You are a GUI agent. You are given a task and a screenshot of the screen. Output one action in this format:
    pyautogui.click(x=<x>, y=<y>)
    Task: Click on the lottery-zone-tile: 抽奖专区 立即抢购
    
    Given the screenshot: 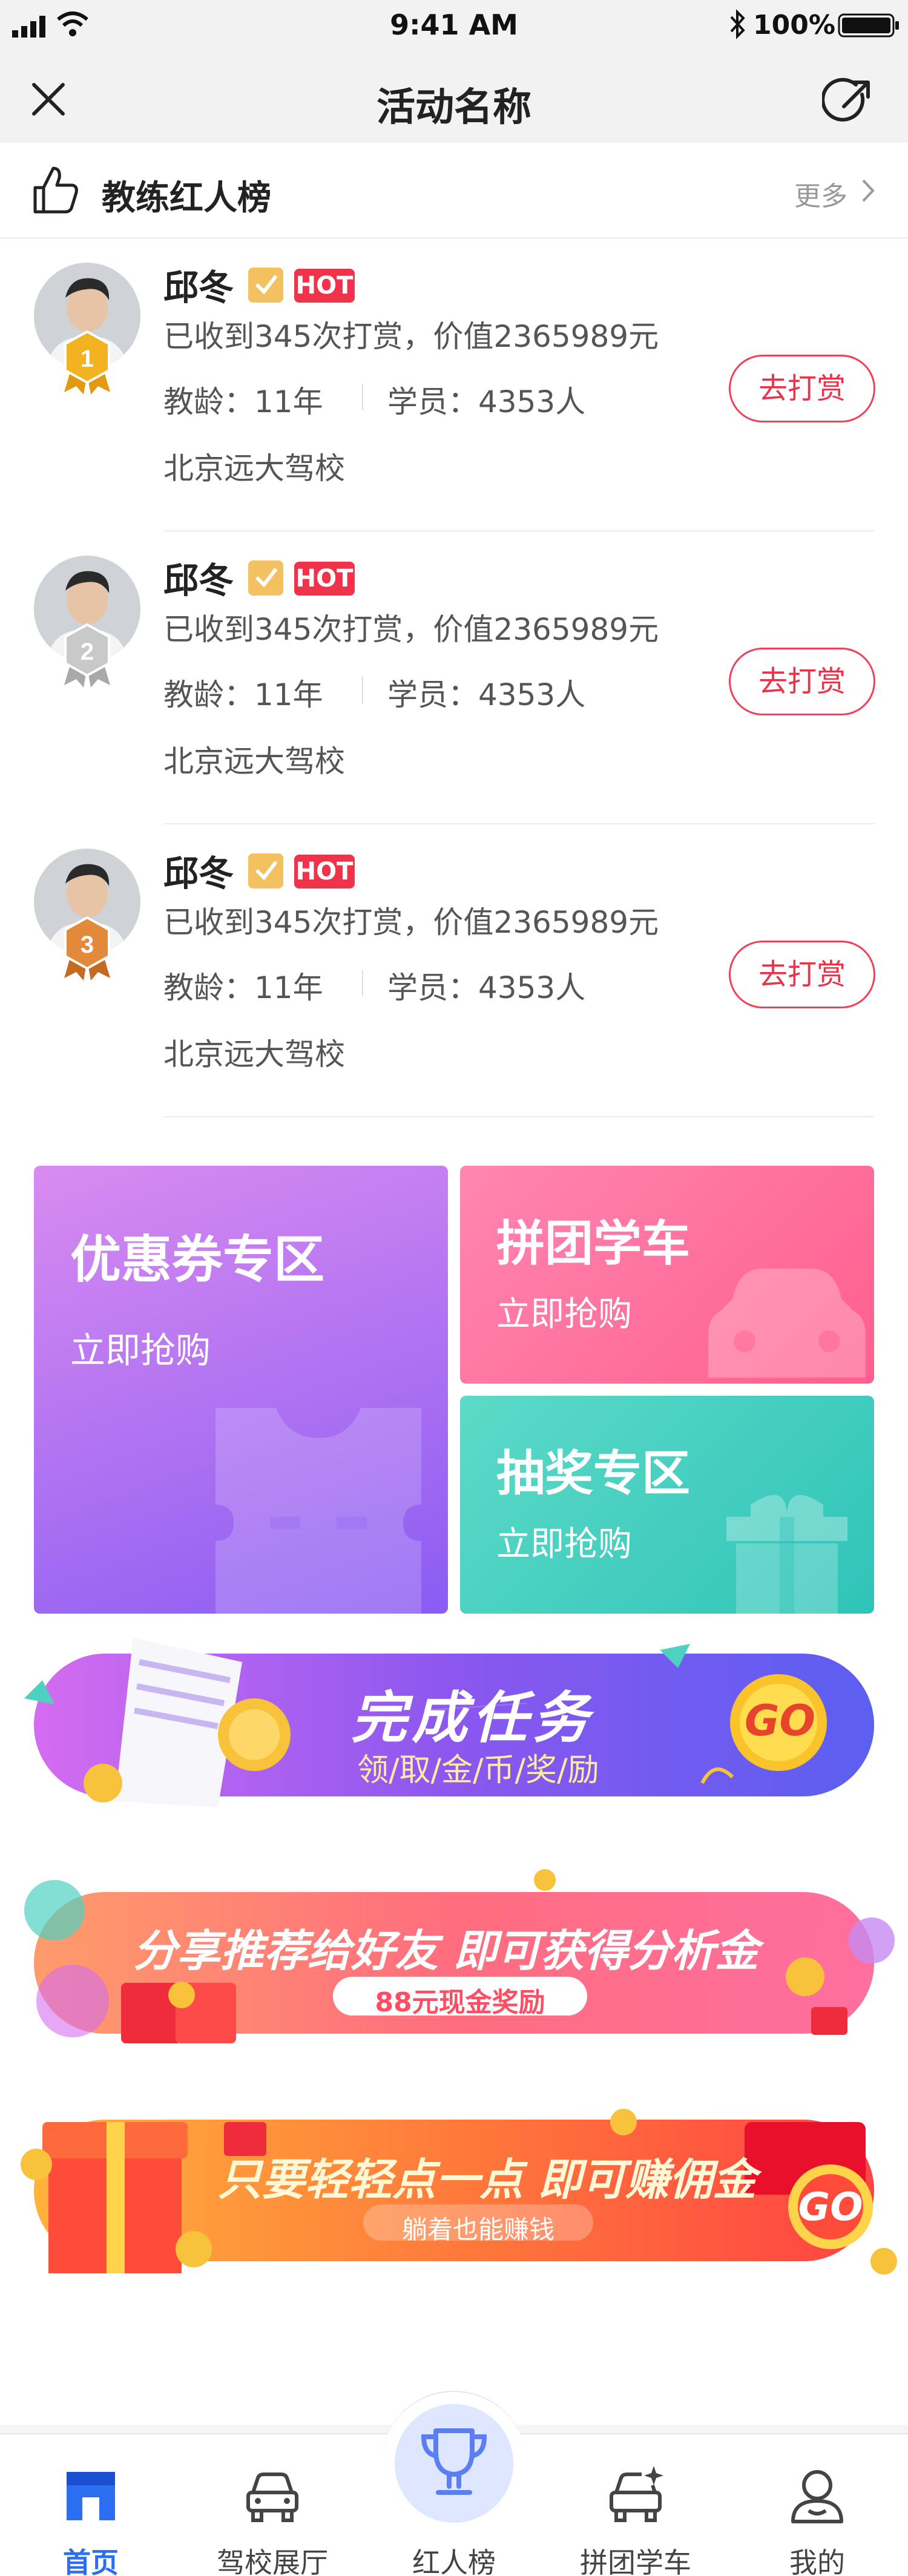 What is the action you would take?
    pyautogui.click(x=667, y=1505)
    